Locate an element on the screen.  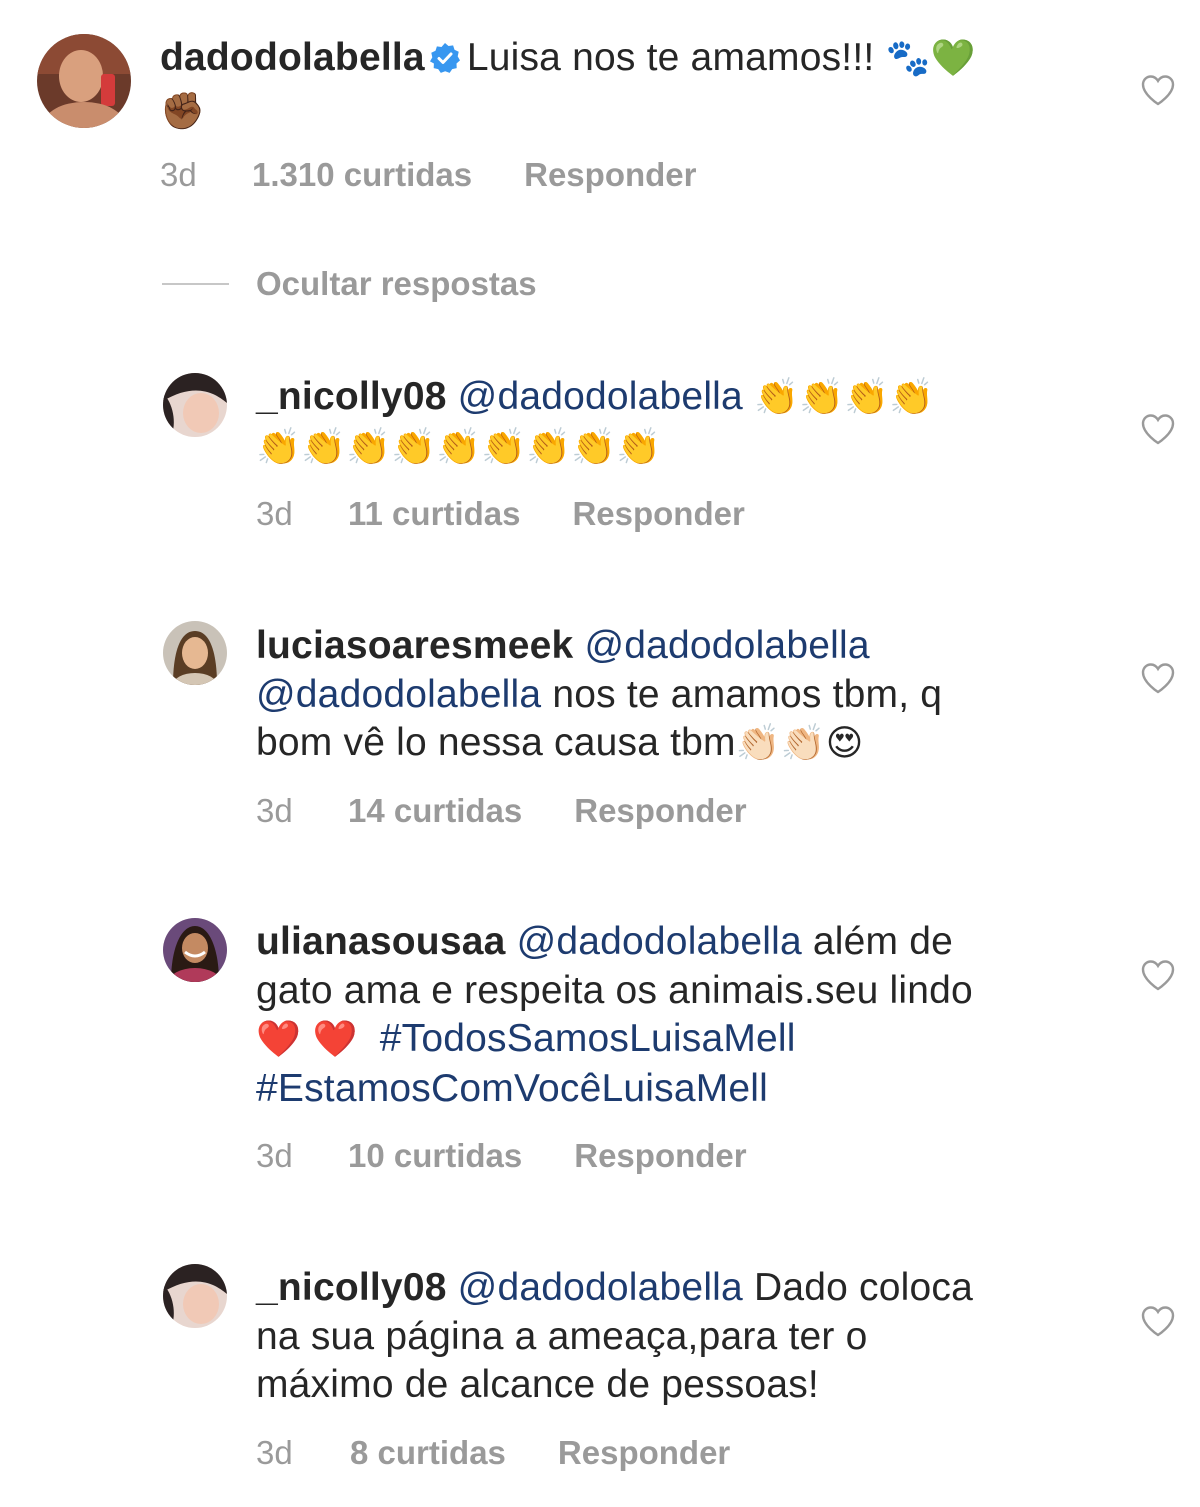
comment-text: na sua página a ameaça,para ter o is located at coordinates (562, 1336).